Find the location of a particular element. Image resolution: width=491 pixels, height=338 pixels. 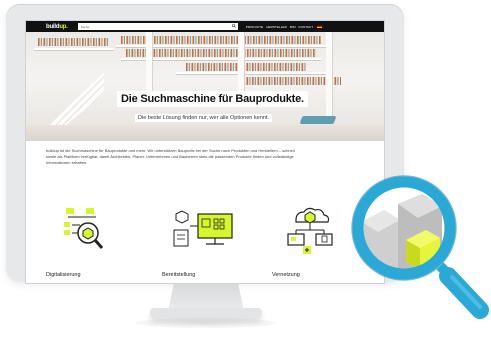

nav-link-contact: KONTAKT is located at coordinates (306, 27).